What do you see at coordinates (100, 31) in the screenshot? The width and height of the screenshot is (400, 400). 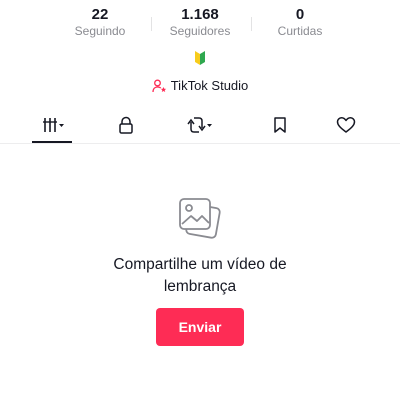 I see `following-label: Seguindo` at bounding box center [100, 31].